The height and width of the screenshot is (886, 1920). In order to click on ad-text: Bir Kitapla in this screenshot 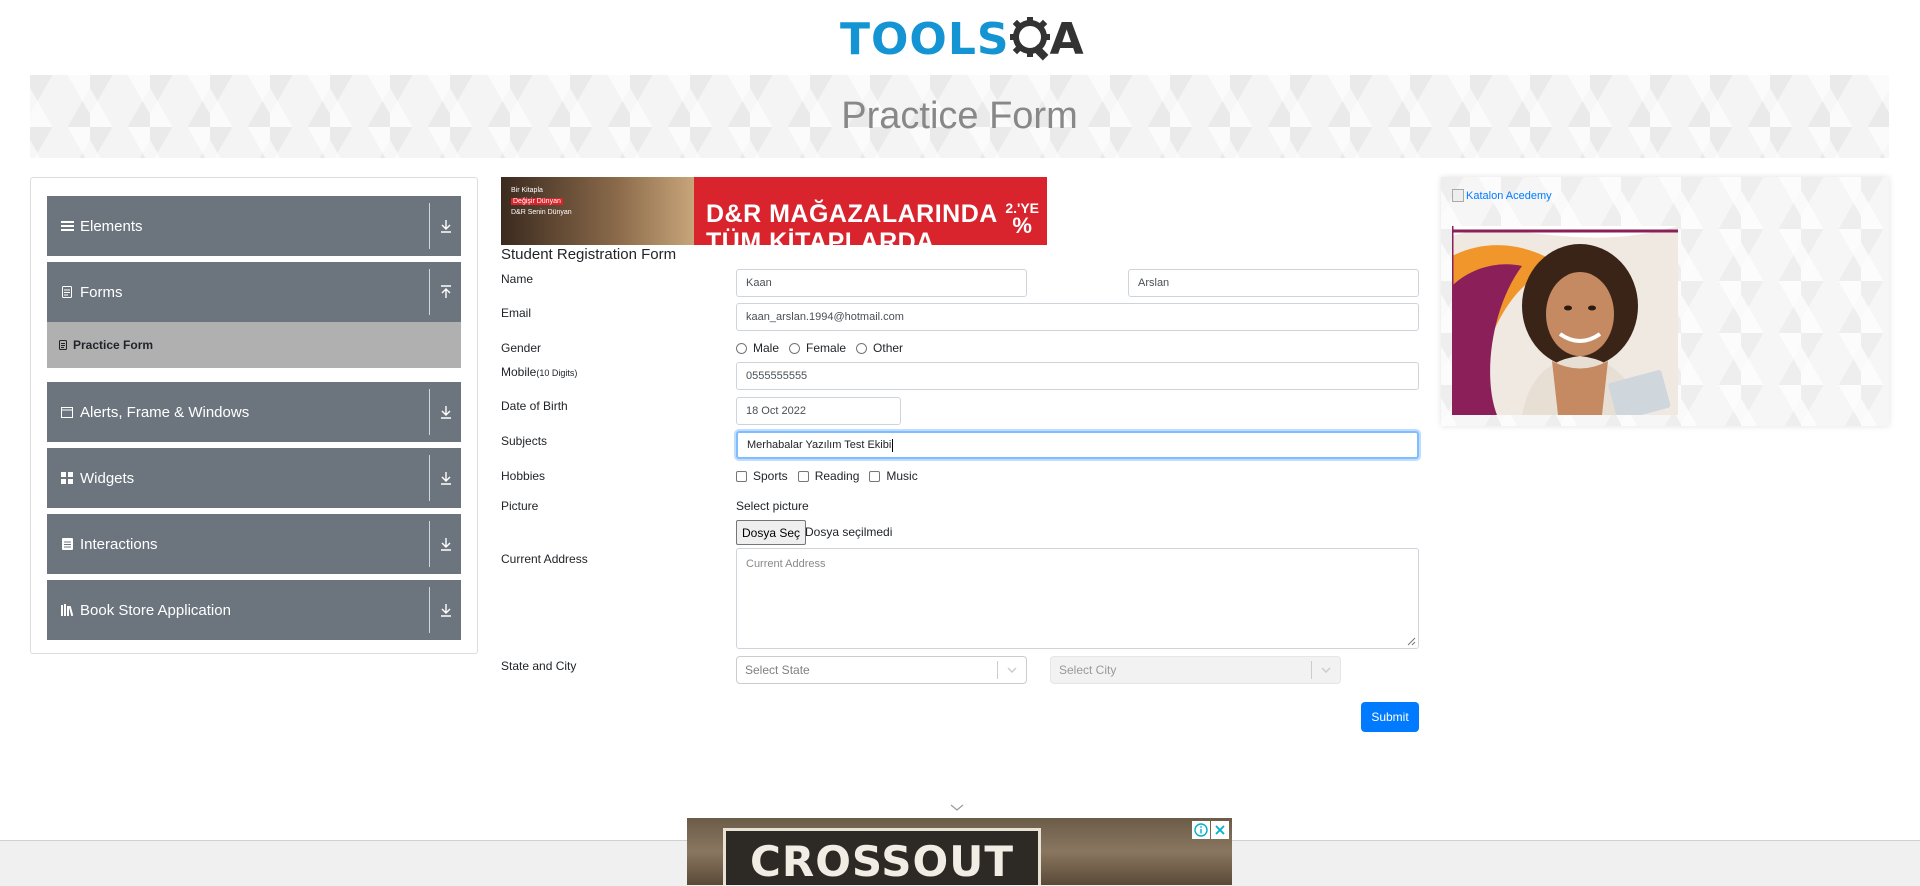, I will do `click(527, 190)`.